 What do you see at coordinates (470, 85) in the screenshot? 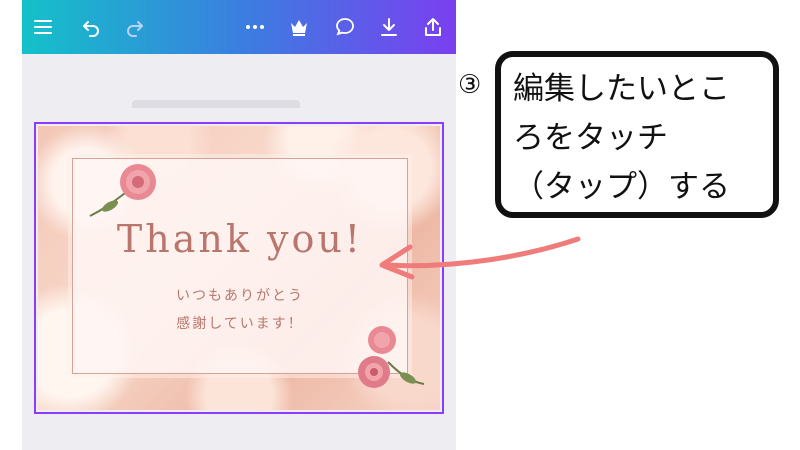
I see `step-number: ③` at bounding box center [470, 85].